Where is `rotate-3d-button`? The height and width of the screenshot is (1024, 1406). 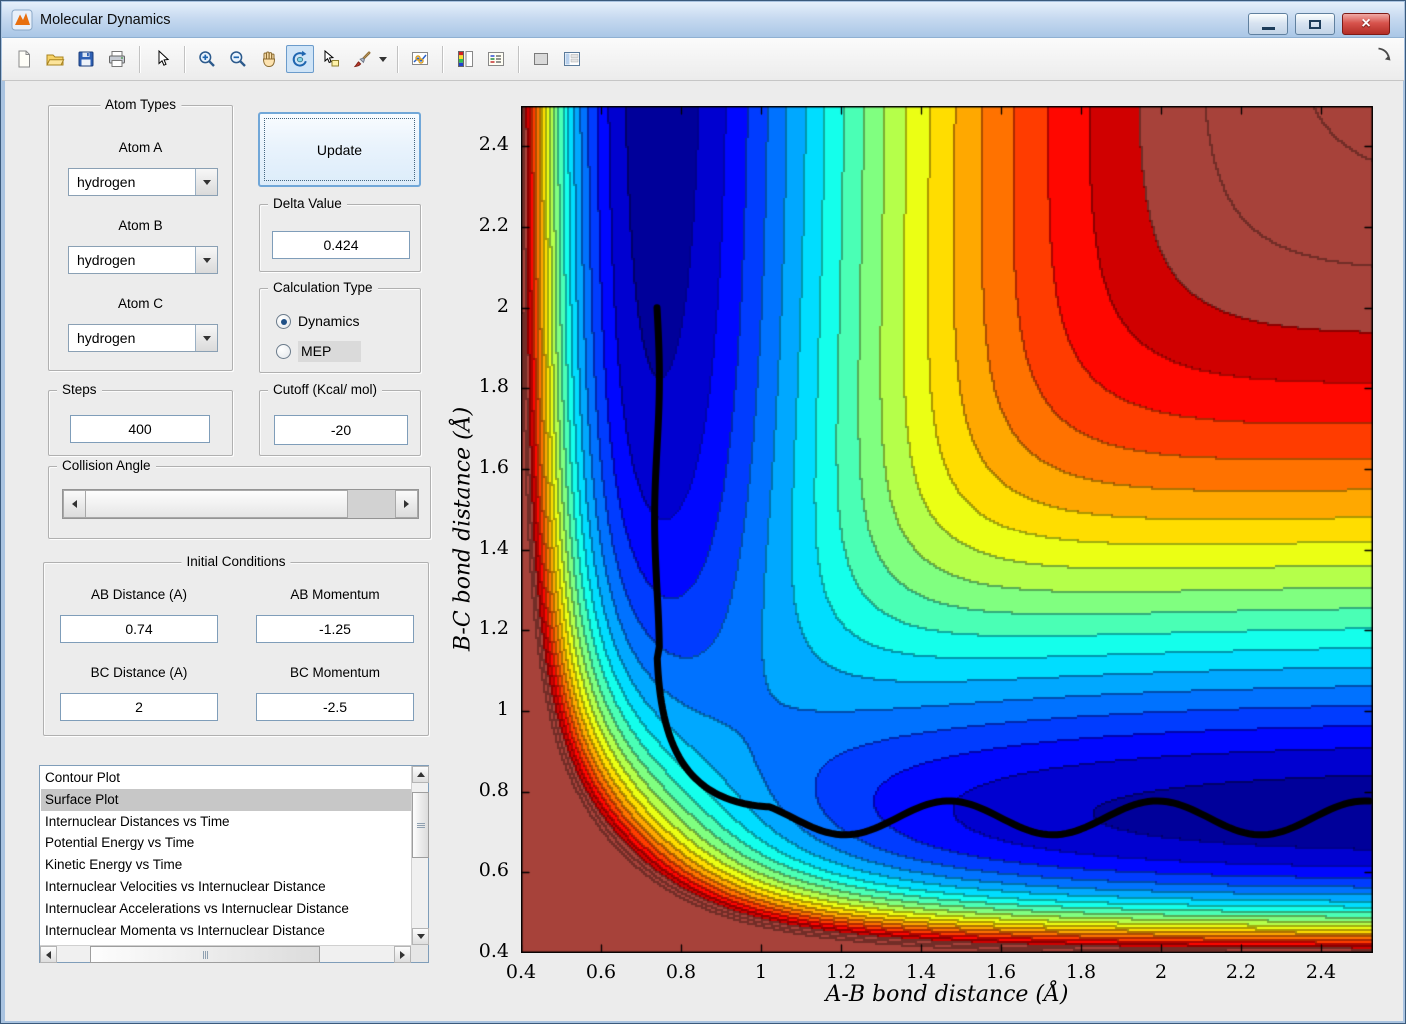 rotate-3d-button is located at coordinates (300, 59).